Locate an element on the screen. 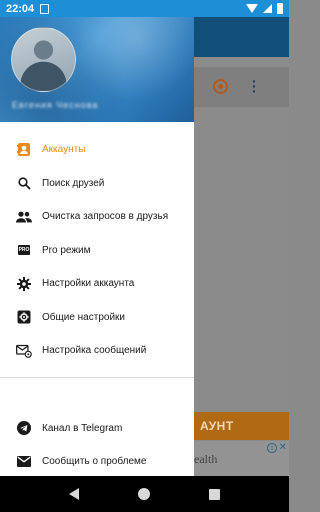 The image size is (320, 512). menu-item-label: Канал в Telegram is located at coordinates (82, 428).